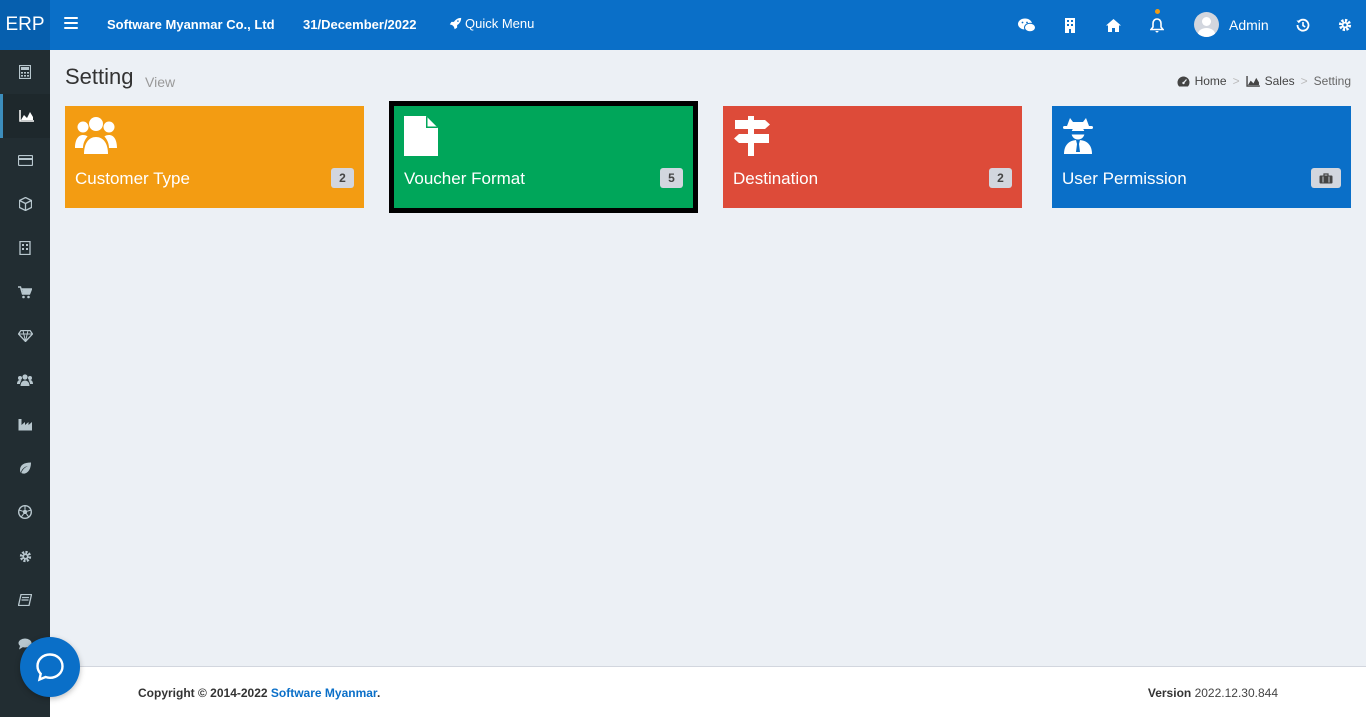 The height and width of the screenshot is (717, 1366). I want to click on version-value: 2022.12.30.844, so click(1236, 693).